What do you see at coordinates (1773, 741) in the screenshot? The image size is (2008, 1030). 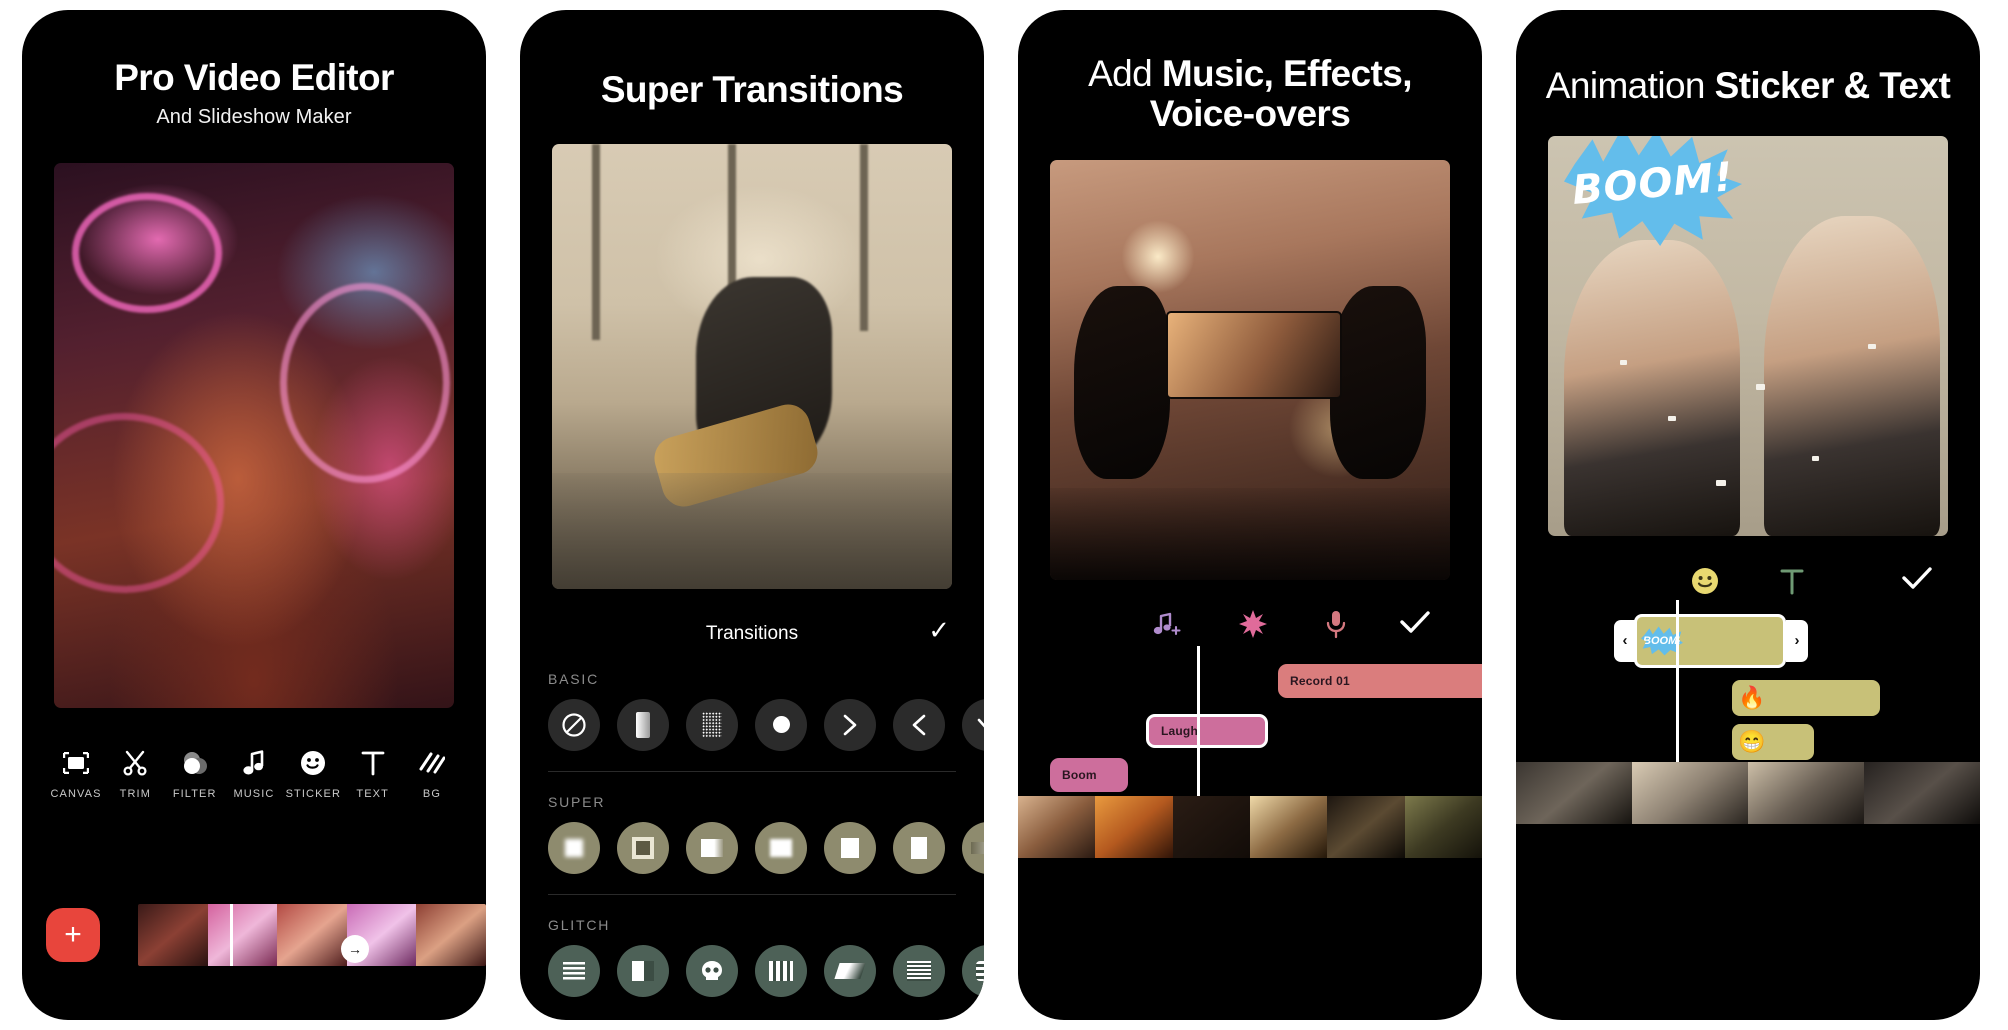 I see `clip-grin-sticker: 😁` at bounding box center [1773, 741].